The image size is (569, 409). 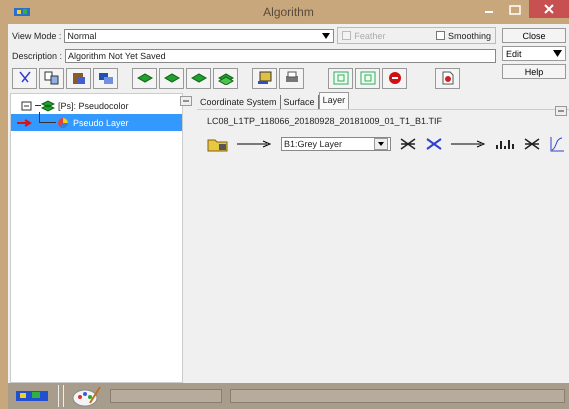 What do you see at coordinates (199, 35) in the screenshot?
I see `view-mode-select: Normal` at bounding box center [199, 35].